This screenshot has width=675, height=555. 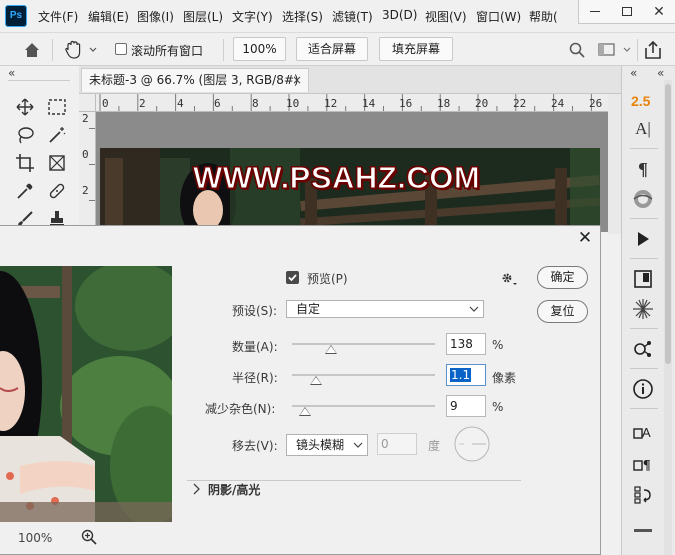 What do you see at coordinates (446, 16) in the screenshot?
I see `menu-view: 视图(V)` at bounding box center [446, 16].